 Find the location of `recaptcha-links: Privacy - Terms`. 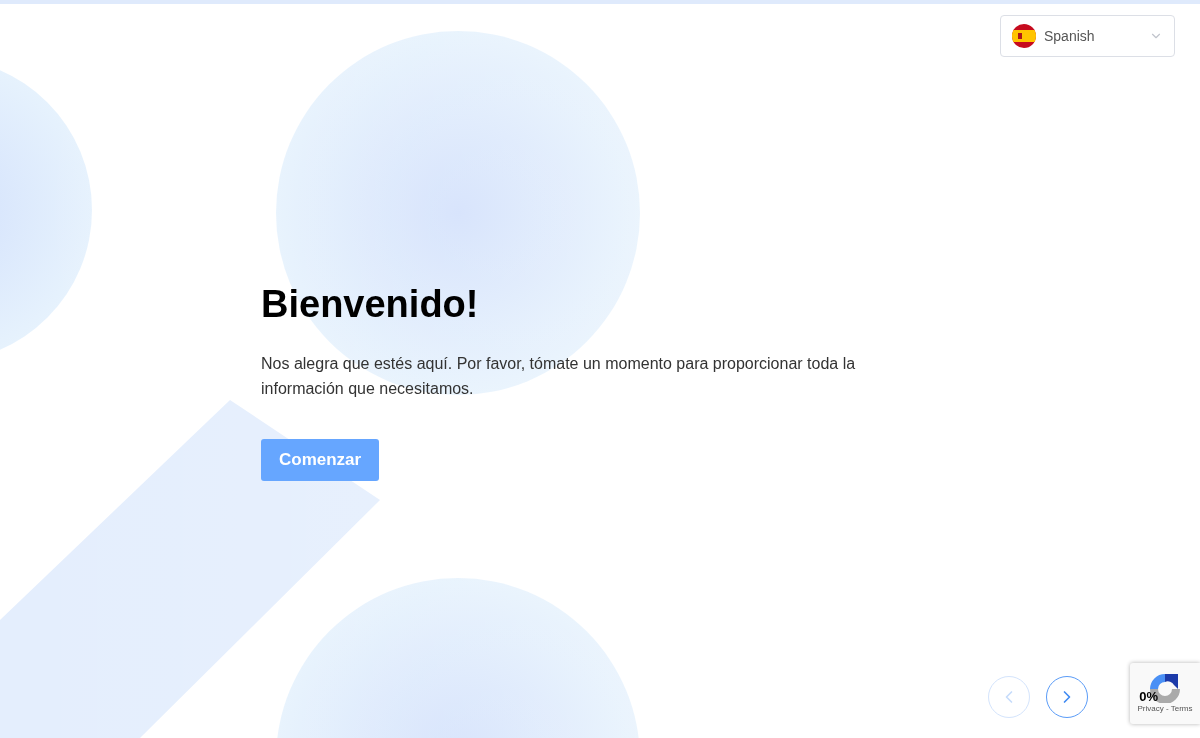

recaptcha-links: Privacy - Terms is located at coordinates (1165, 709).